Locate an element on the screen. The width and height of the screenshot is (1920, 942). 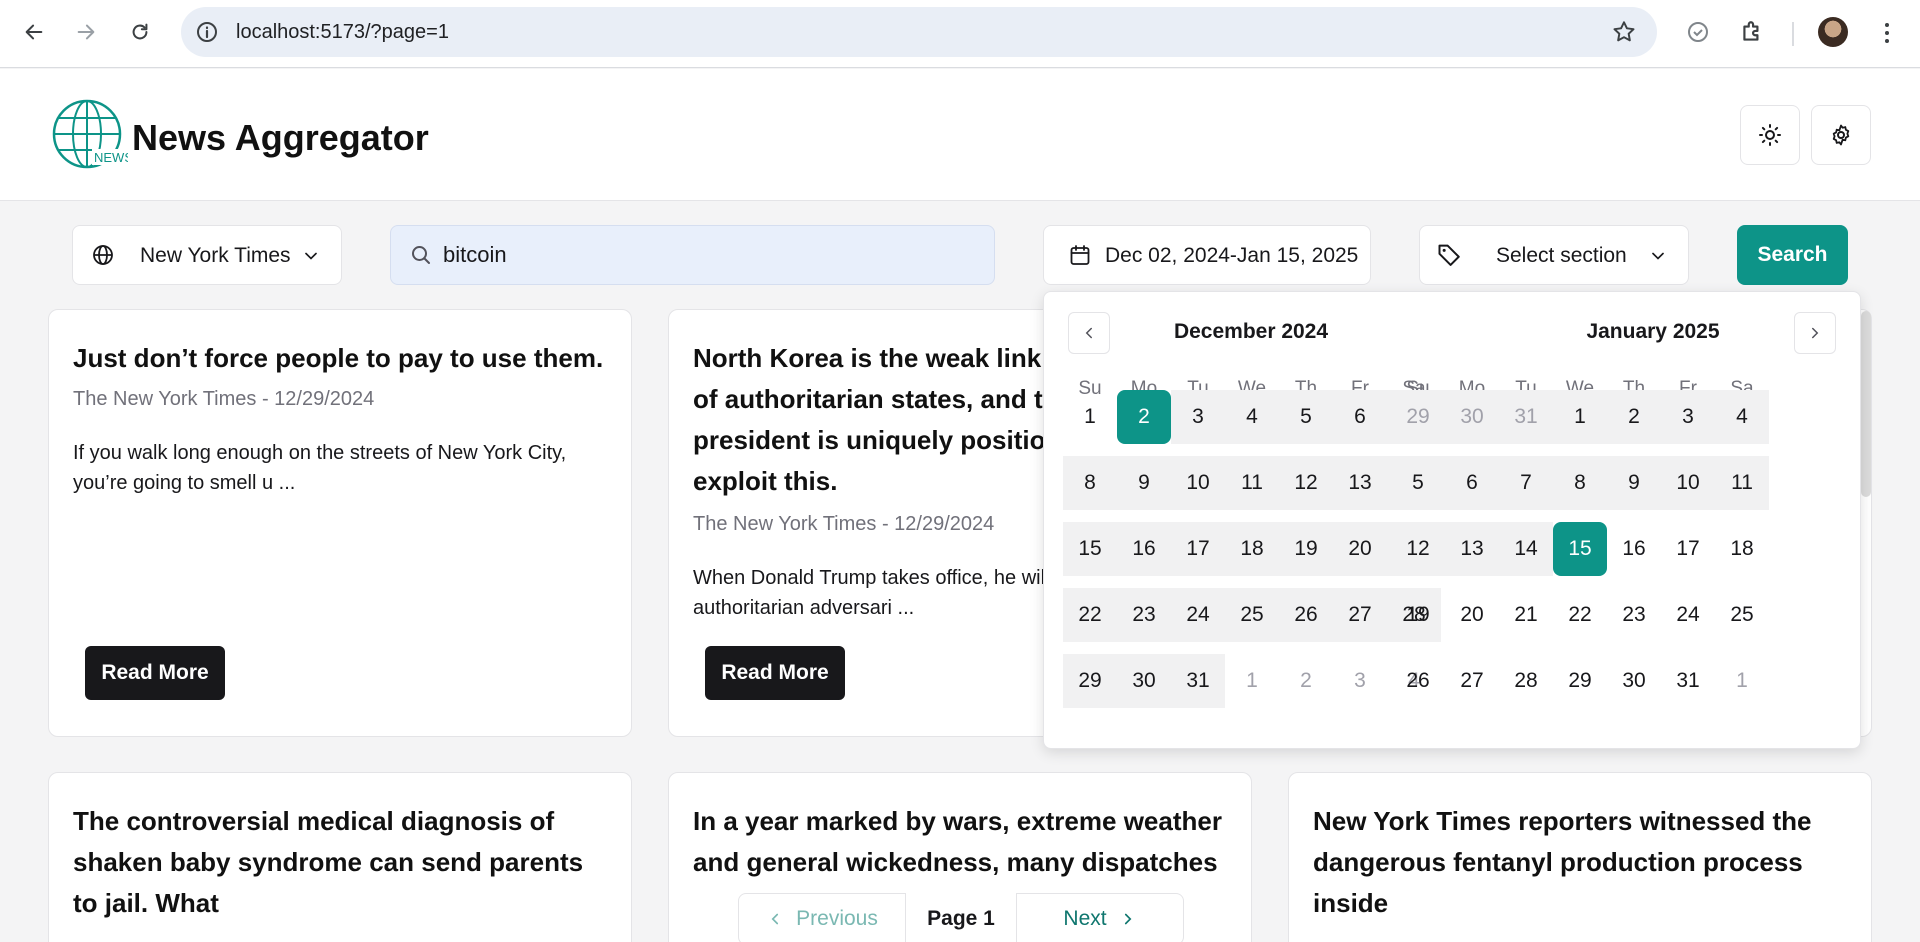
bookmark-star-icon is located at coordinates (1624, 32).